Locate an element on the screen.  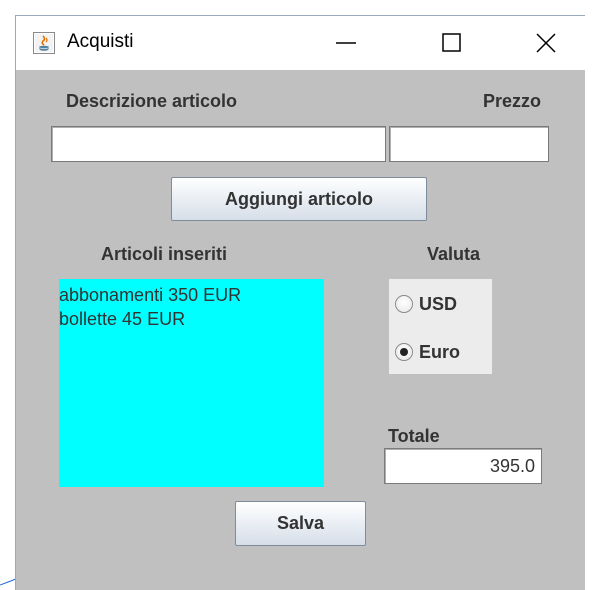
radio-usd-circle is located at coordinates (404, 304).